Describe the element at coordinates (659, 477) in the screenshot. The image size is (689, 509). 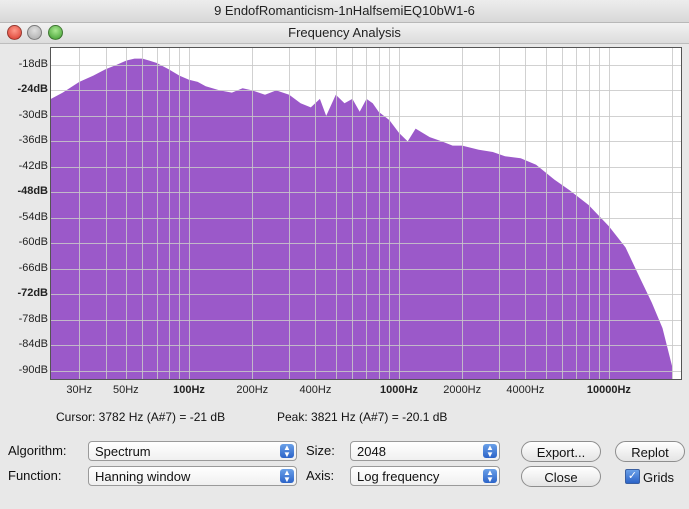
I see `grids-label: Grids` at that location.